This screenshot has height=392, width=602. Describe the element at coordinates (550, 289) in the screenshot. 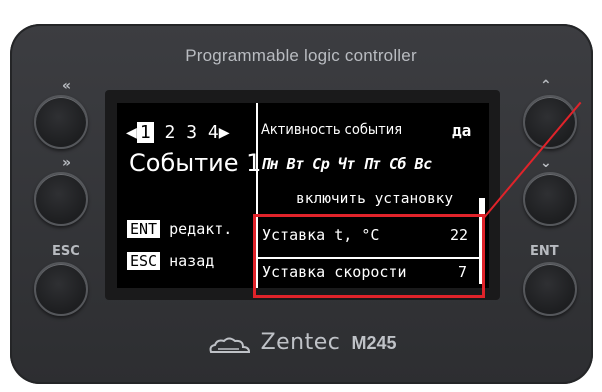

I see `ent-button` at that location.